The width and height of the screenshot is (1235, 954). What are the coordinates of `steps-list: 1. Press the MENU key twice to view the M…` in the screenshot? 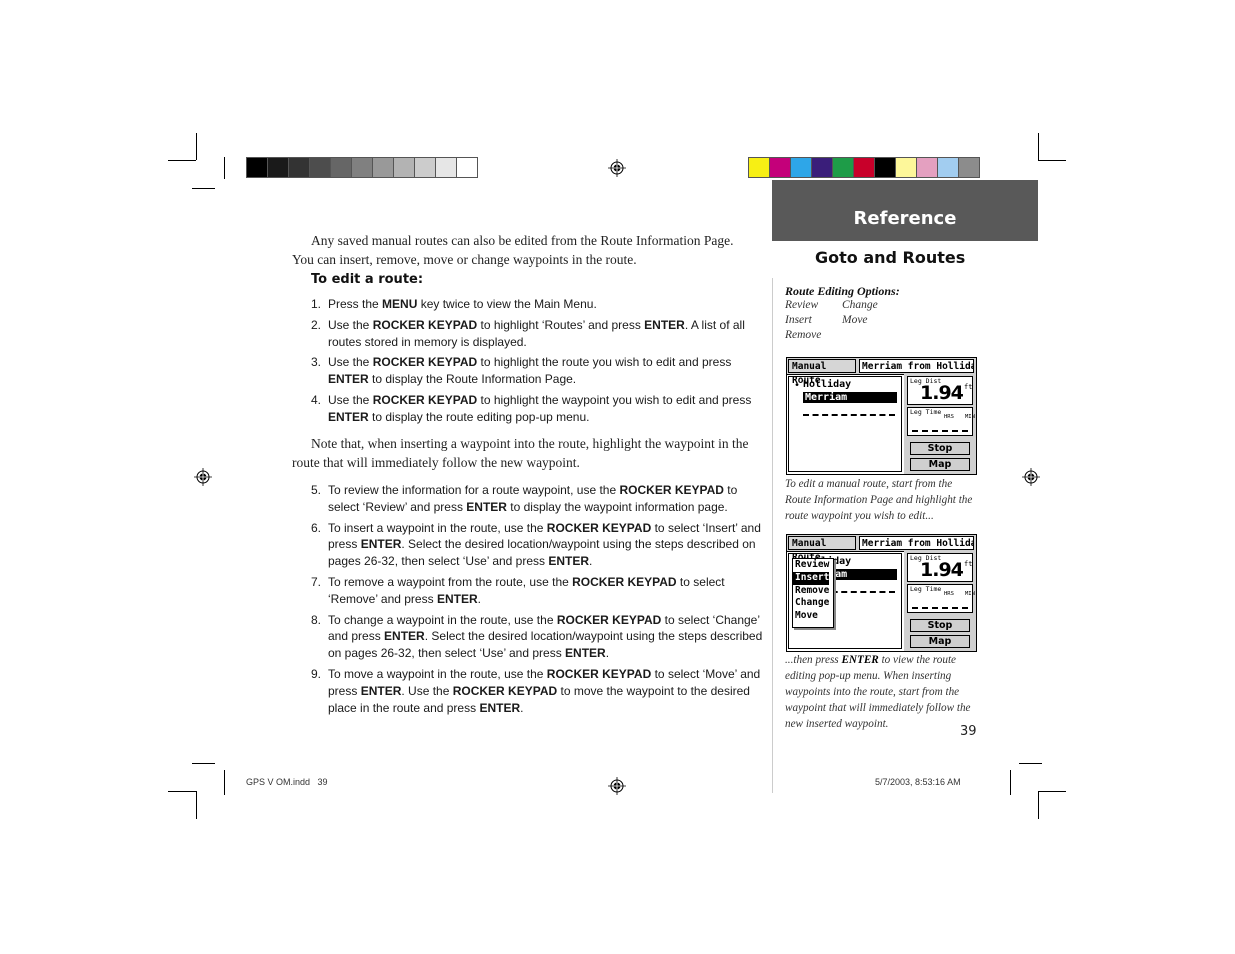 It's located at (537, 363).